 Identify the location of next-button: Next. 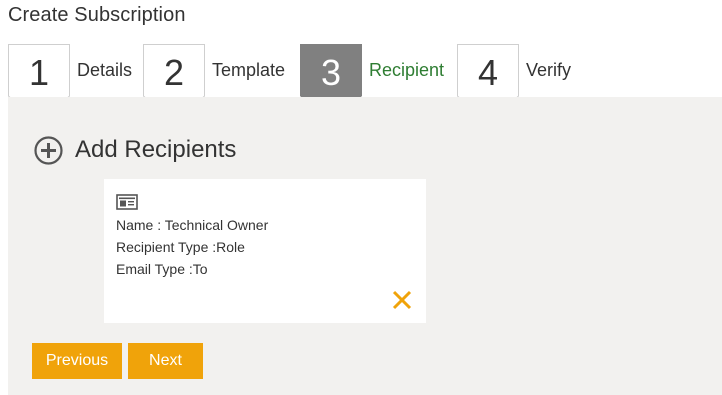
(165, 361).